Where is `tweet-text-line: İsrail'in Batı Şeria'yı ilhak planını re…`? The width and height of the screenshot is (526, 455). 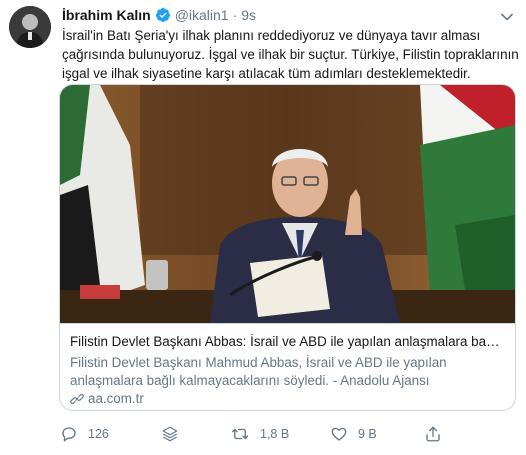 tweet-text-line: İsrail'in Batı Şeria'yı ilhak planını re… is located at coordinates (271, 35).